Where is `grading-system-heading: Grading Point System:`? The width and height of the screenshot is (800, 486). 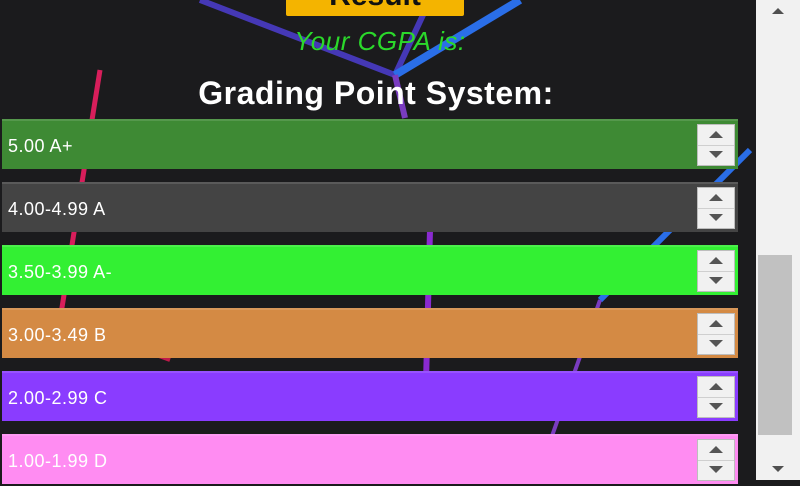 grading-system-heading: Grading Point System: is located at coordinates (376, 93).